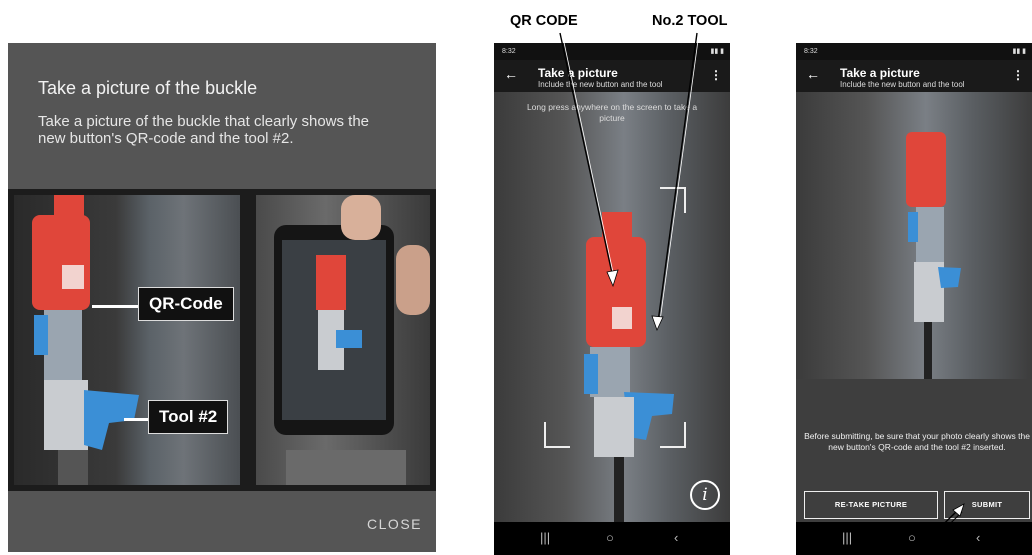 This screenshot has height=555, width=1032. What do you see at coordinates (137, 419) in the screenshot?
I see `tool-leader-line` at bounding box center [137, 419].